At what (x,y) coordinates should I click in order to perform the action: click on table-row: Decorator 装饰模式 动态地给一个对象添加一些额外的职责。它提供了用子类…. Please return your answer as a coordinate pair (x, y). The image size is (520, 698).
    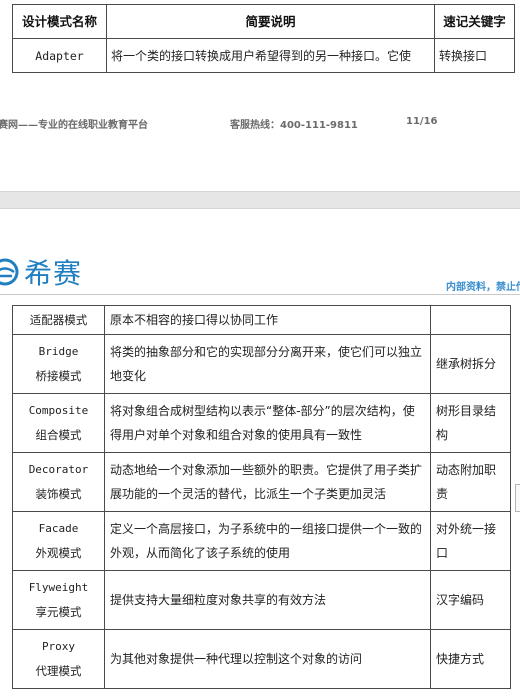
    Looking at the image, I should click on (261, 482).